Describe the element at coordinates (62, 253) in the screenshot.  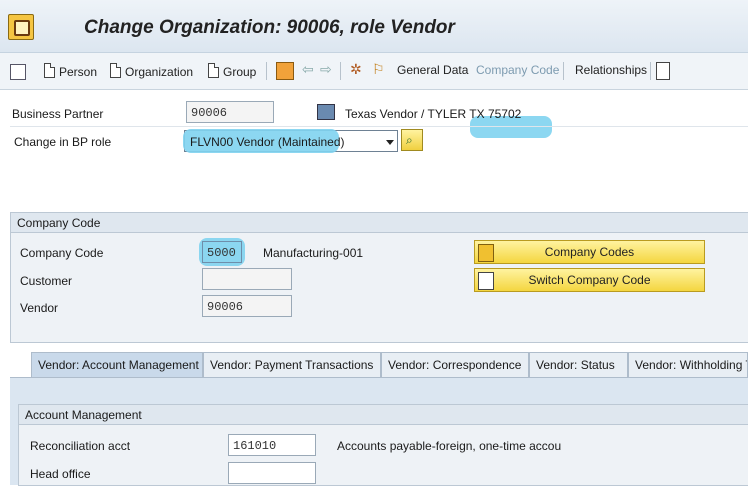
I see `company-code-label: Company Code` at that location.